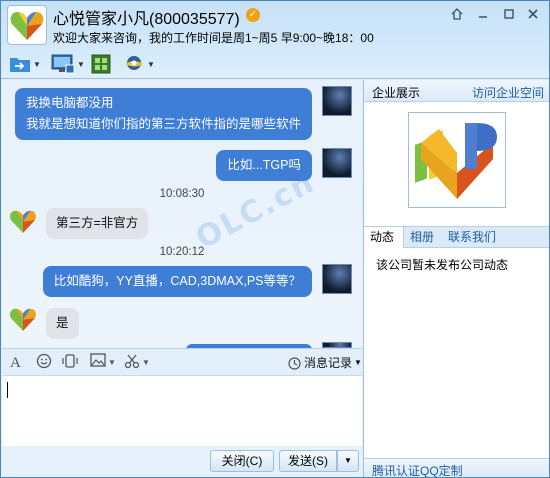 Image resolution: width=550 pixels, height=478 pixels. Describe the element at coordinates (182, 461) in the screenshot. I see `action-bar: 关闭(C) 发送(S) ▼` at that location.